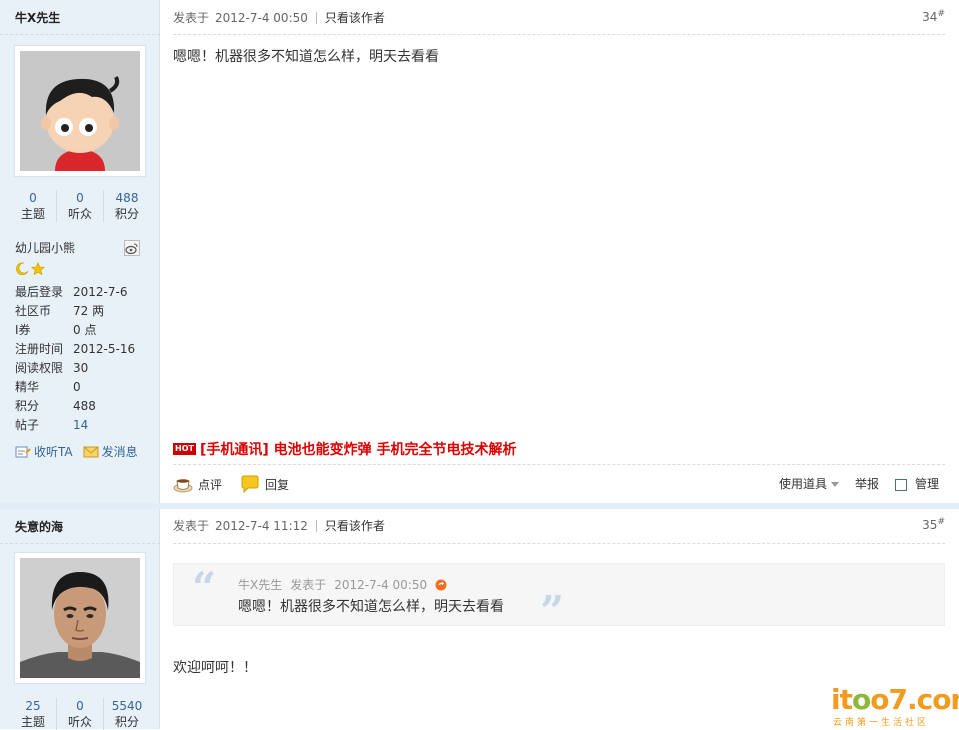 The width and height of the screenshot is (959, 730). I want to click on follow-label: 收听TA, so click(53, 452).